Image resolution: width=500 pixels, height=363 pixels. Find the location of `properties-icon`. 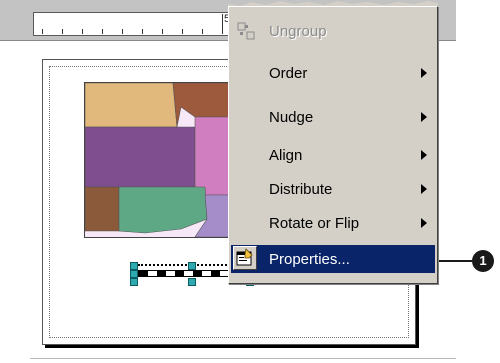

properties-icon is located at coordinates (245, 258).